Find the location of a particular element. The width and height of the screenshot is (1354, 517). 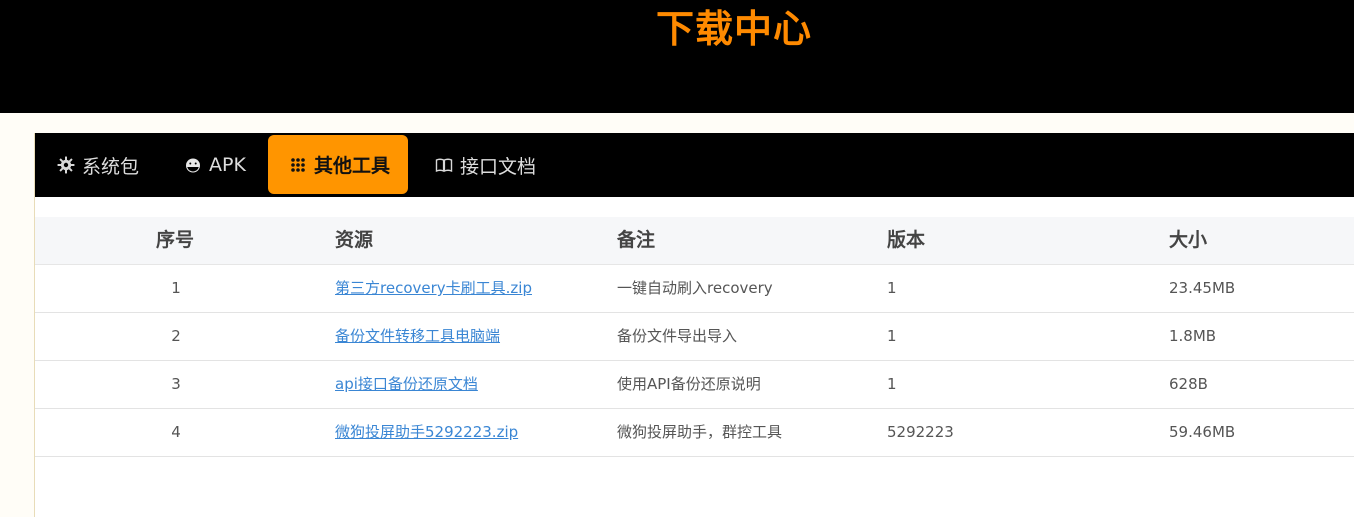

page-title: 下载中心 is located at coordinates (733, 29).